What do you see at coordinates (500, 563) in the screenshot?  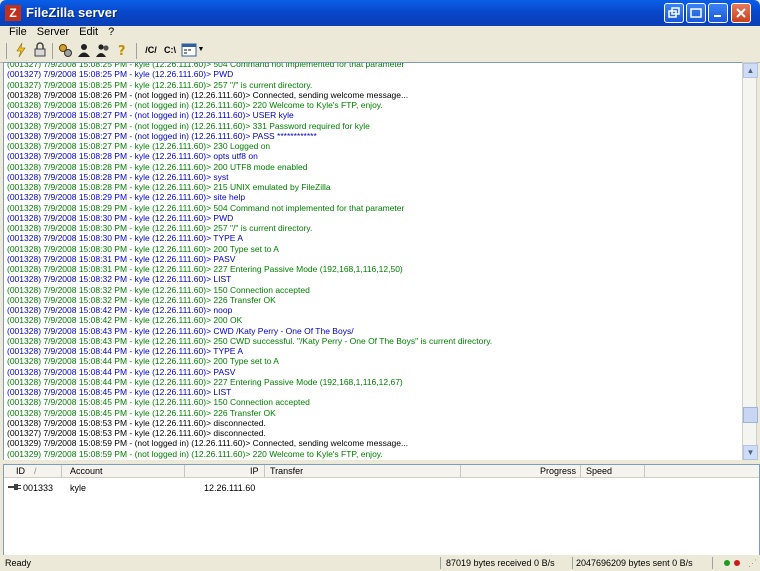 I see `status-received: 87019 bytes received 0 B/s` at bounding box center [500, 563].